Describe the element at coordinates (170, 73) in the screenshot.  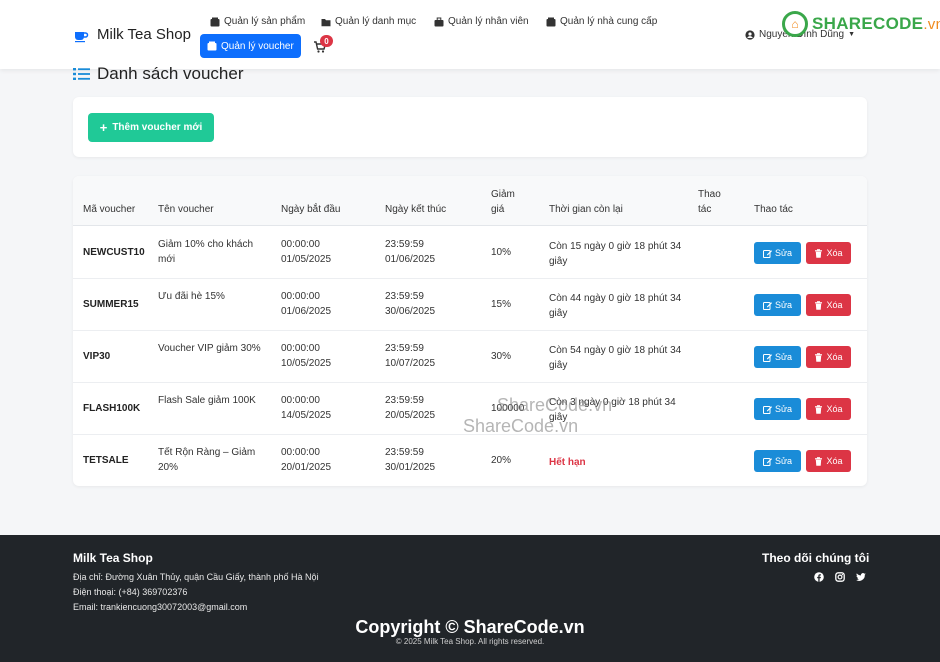
I see `page-title-text: Danh sách voucher` at that location.